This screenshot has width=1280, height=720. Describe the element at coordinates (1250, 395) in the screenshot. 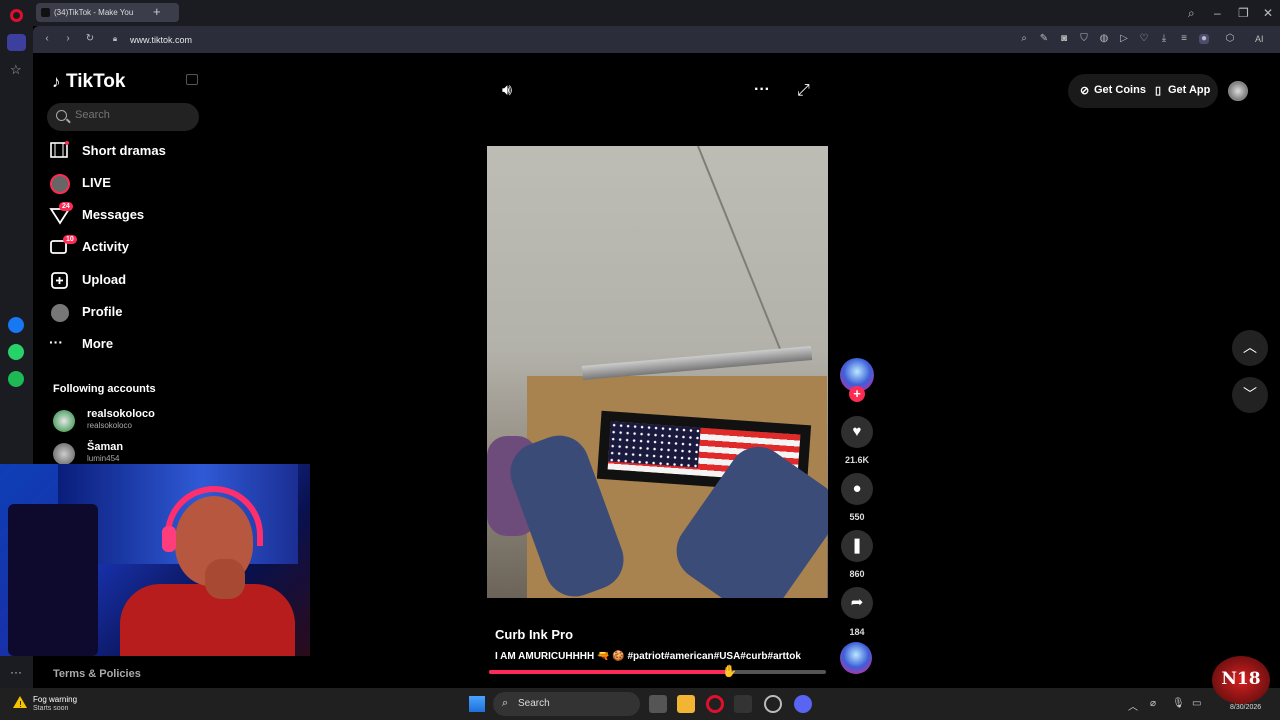

I see `next-video-button: ﹀` at that location.